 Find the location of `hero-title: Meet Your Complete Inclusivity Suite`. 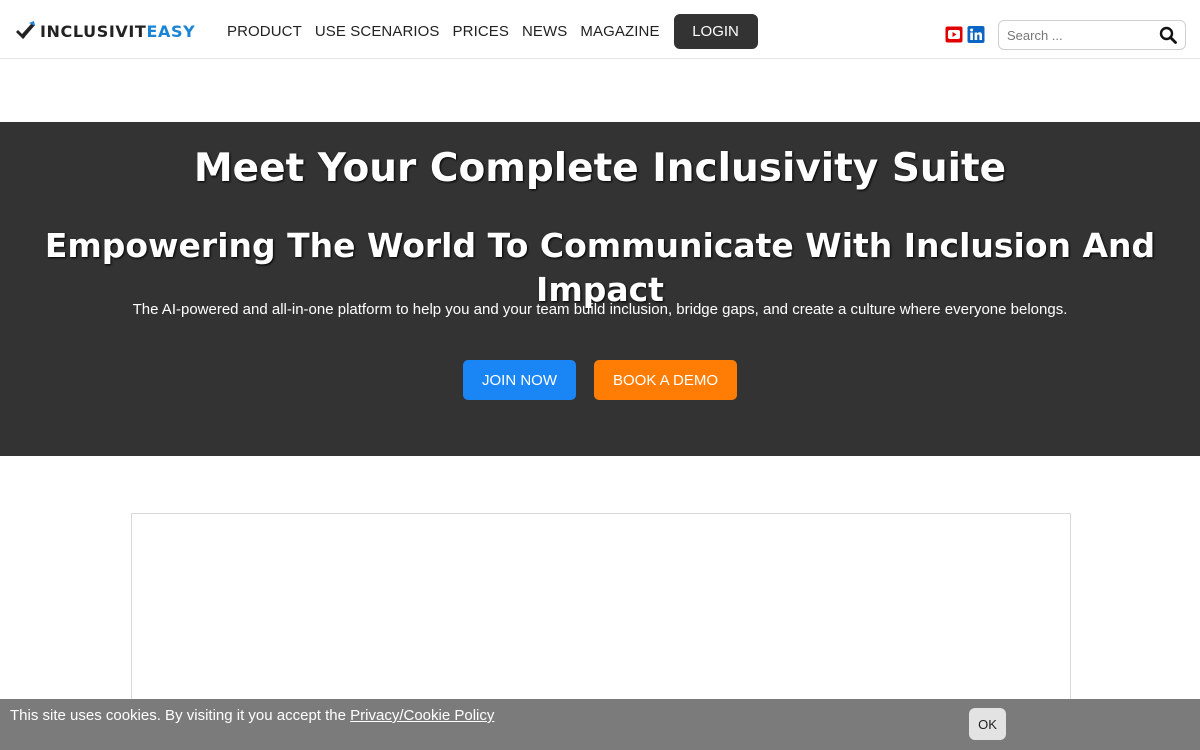

hero-title: Meet Your Complete Inclusivity Suite is located at coordinates (600, 168).